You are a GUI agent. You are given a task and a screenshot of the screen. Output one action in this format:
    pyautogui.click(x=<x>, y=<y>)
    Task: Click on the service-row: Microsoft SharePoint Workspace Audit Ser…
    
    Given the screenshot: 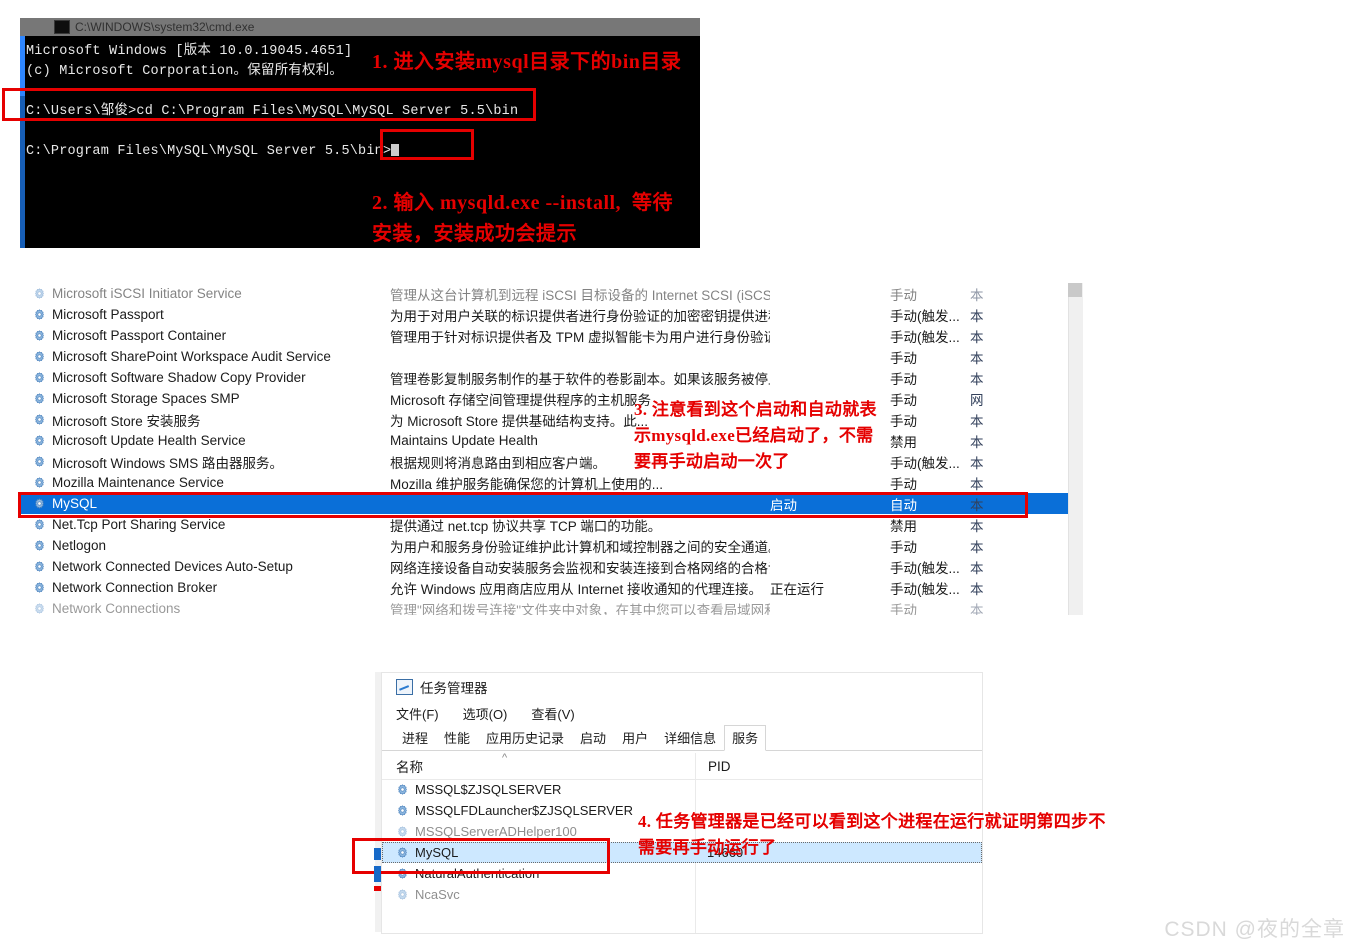 What is the action you would take?
    pyautogui.click(x=551, y=356)
    